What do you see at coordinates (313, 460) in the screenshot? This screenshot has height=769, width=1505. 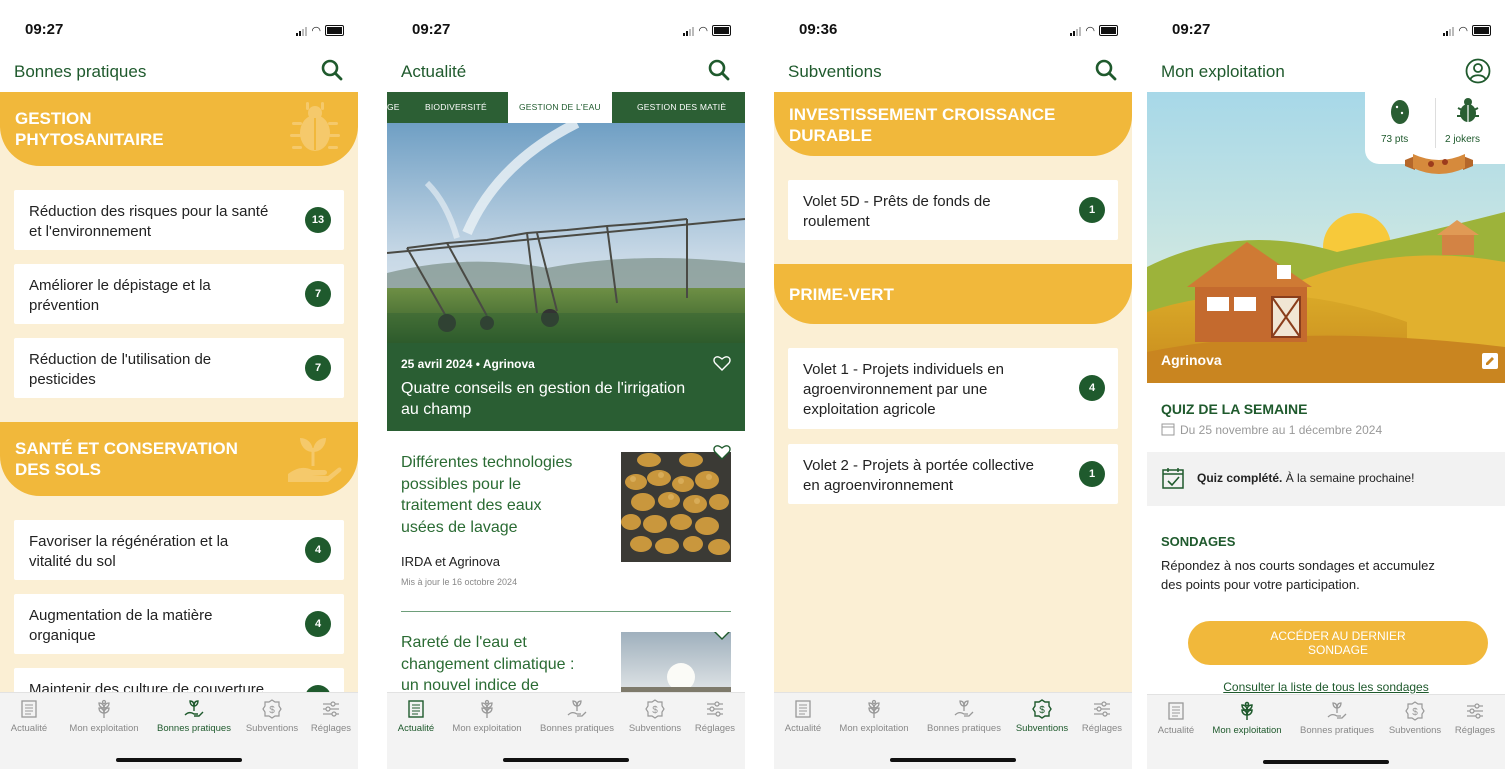 I see `seedling-hand-icon` at bounding box center [313, 460].